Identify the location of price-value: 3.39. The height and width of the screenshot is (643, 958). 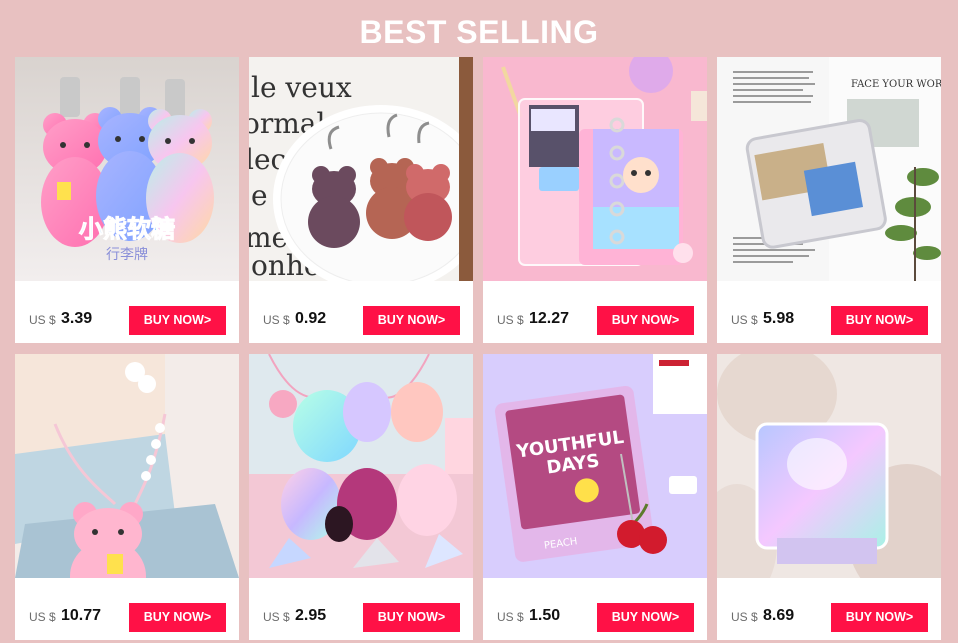
(77, 318).